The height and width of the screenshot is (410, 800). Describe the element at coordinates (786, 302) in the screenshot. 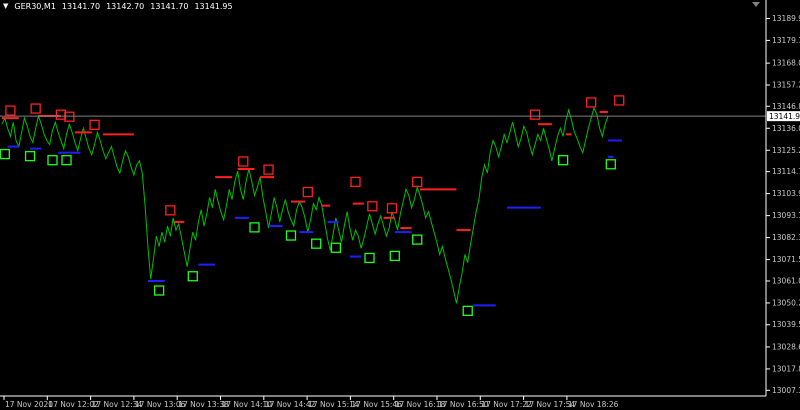

I see `y-tick-label: 13050.20` at that location.